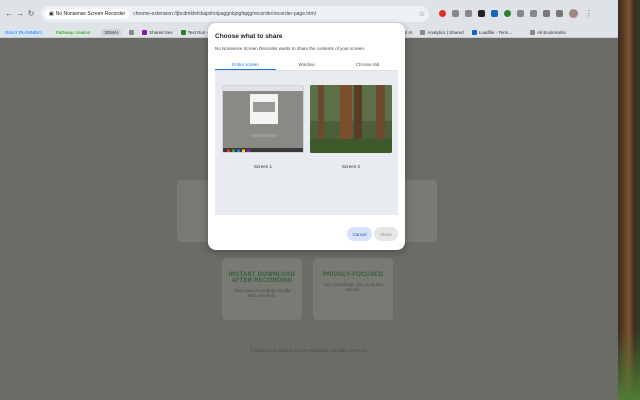 This screenshot has width=640, height=400. Describe the element at coordinates (245, 64) in the screenshot. I see `tab-entire-screen: Entire screen` at that location.